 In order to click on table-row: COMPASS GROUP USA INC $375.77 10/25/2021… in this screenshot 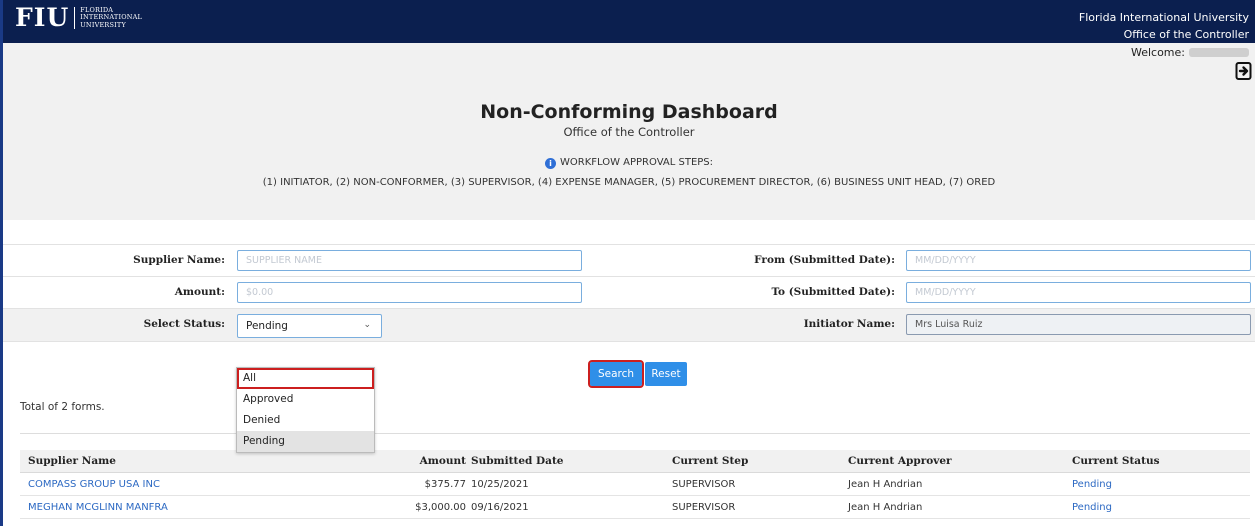, I will do `click(635, 484)`.